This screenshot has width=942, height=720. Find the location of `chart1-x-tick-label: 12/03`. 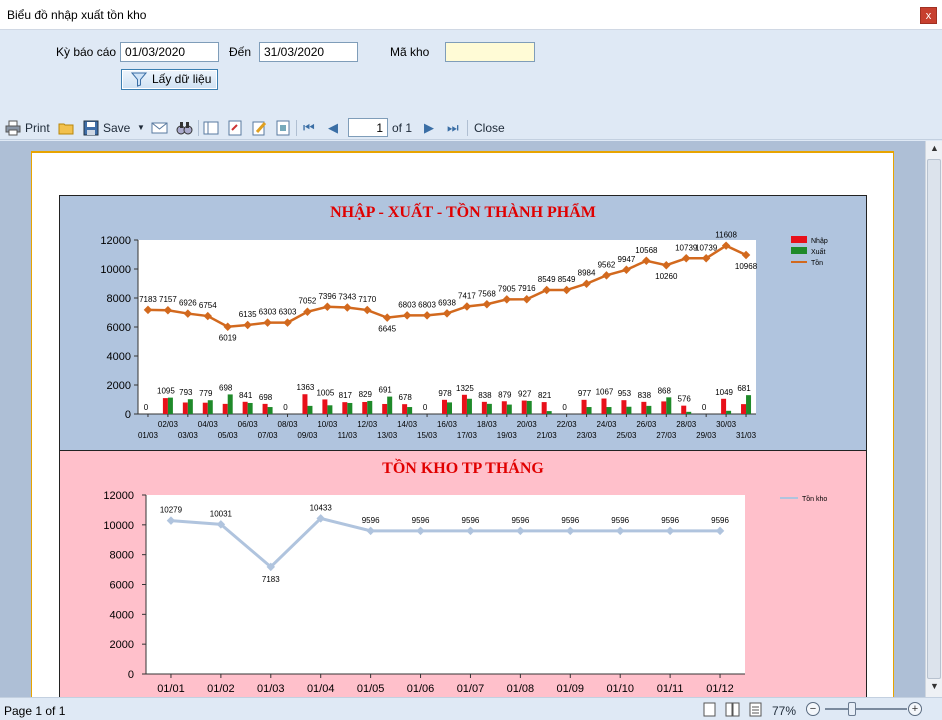

chart1-x-tick-label: 12/03 is located at coordinates (367, 424).